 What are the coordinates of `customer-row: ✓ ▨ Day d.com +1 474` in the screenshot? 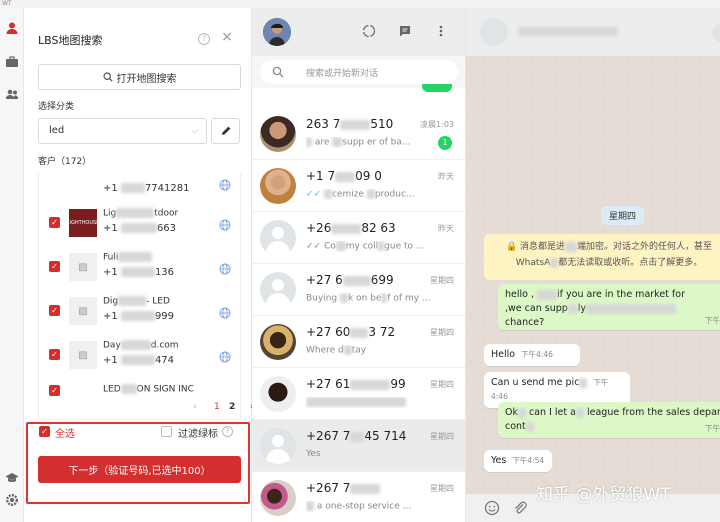 It's located at (139, 357).